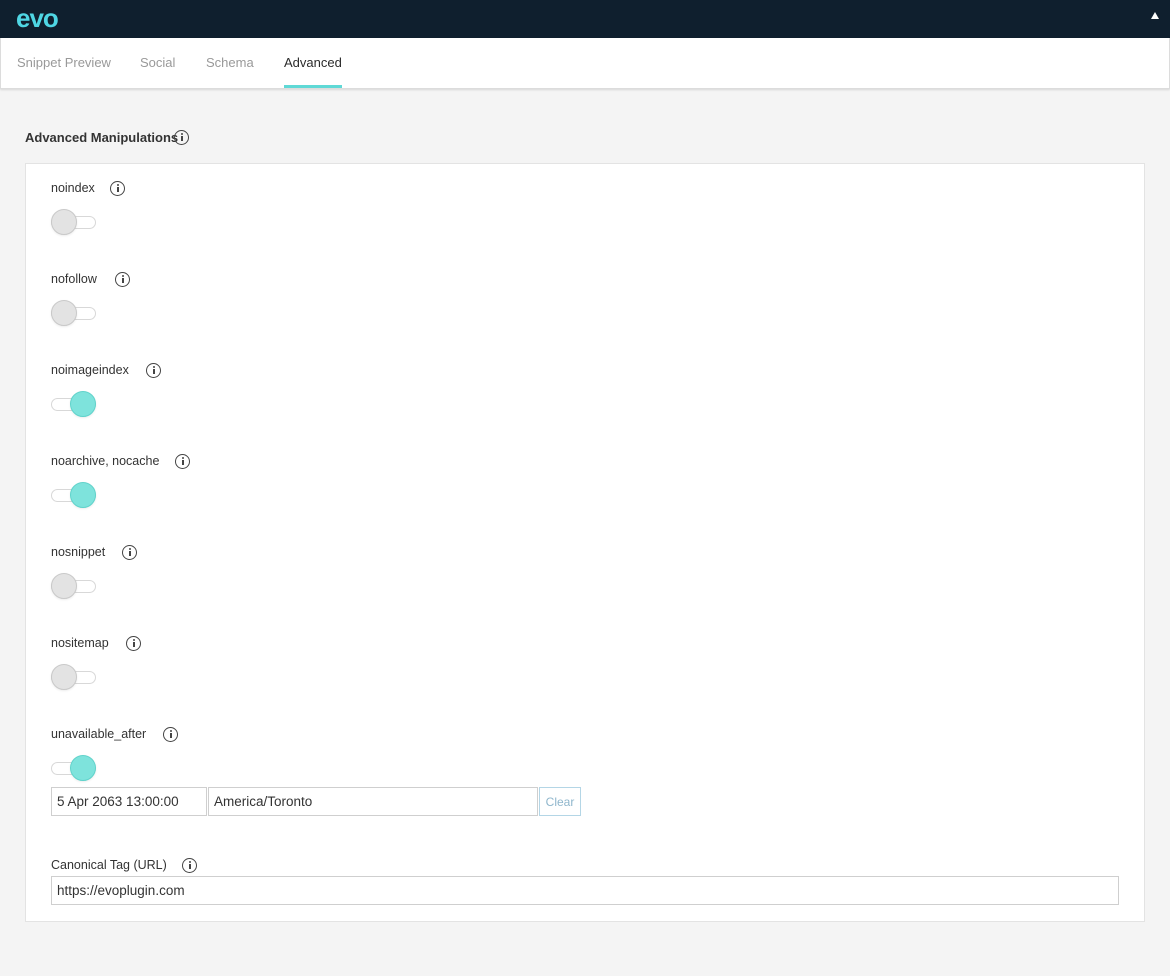 Image resolution: width=1170 pixels, height=976 pixels. I want to click on nositemap-toggle, so click(74, 677).